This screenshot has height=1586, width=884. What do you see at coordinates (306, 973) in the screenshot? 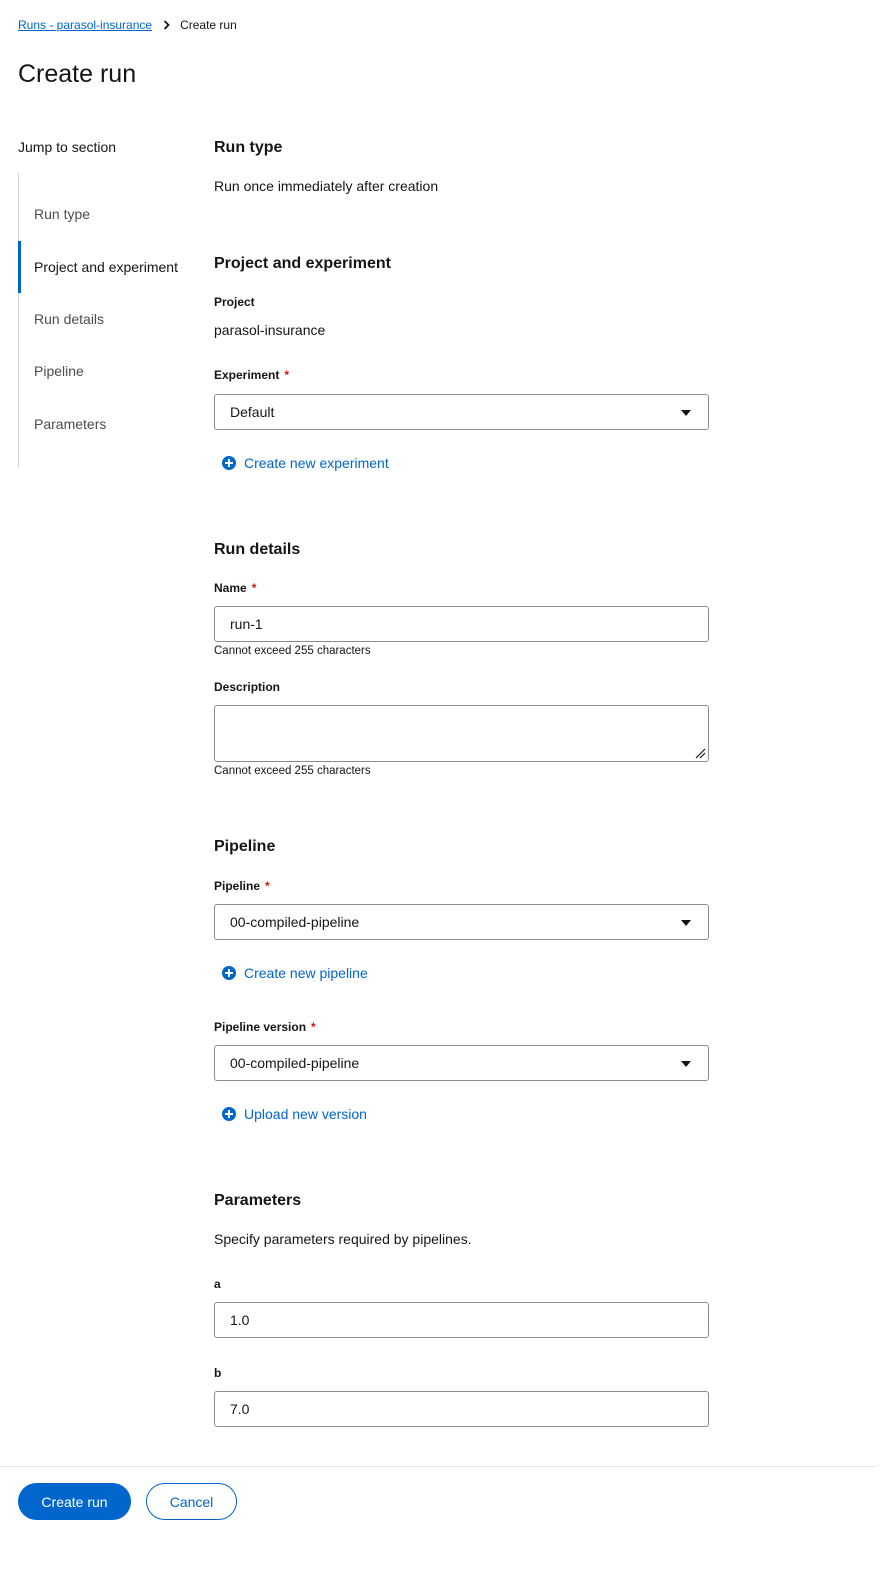
I see `create-new-pipeline-label: Create new pipeline` at bounding box center [306, 973].